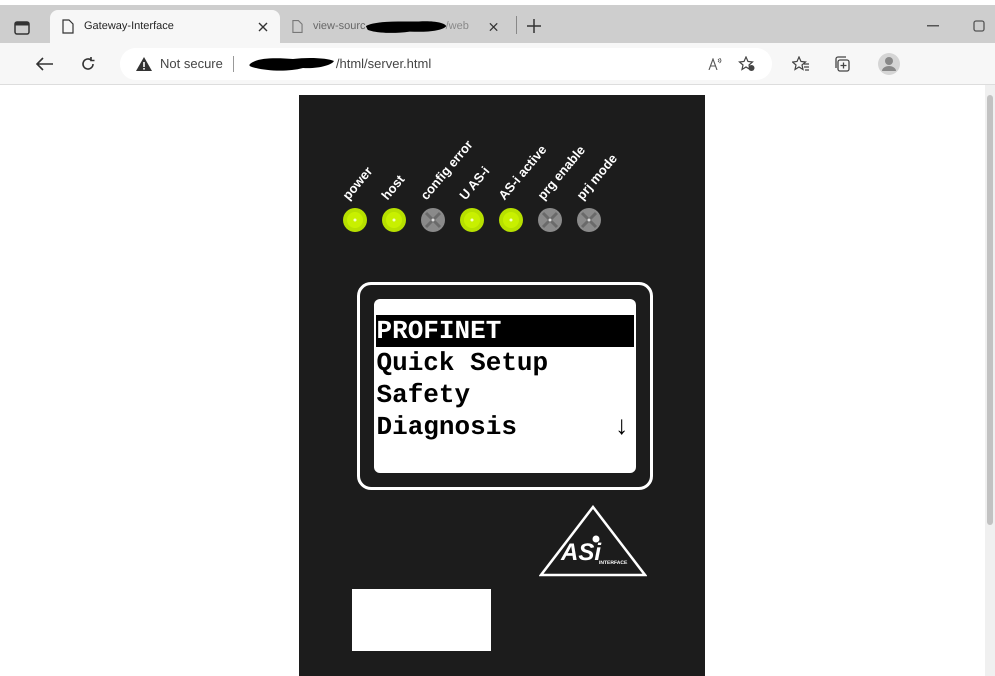  What do you see at coordinates (933, 26) in the screenshot?
I see `minimize-icon` at bounding box center [933, 26].